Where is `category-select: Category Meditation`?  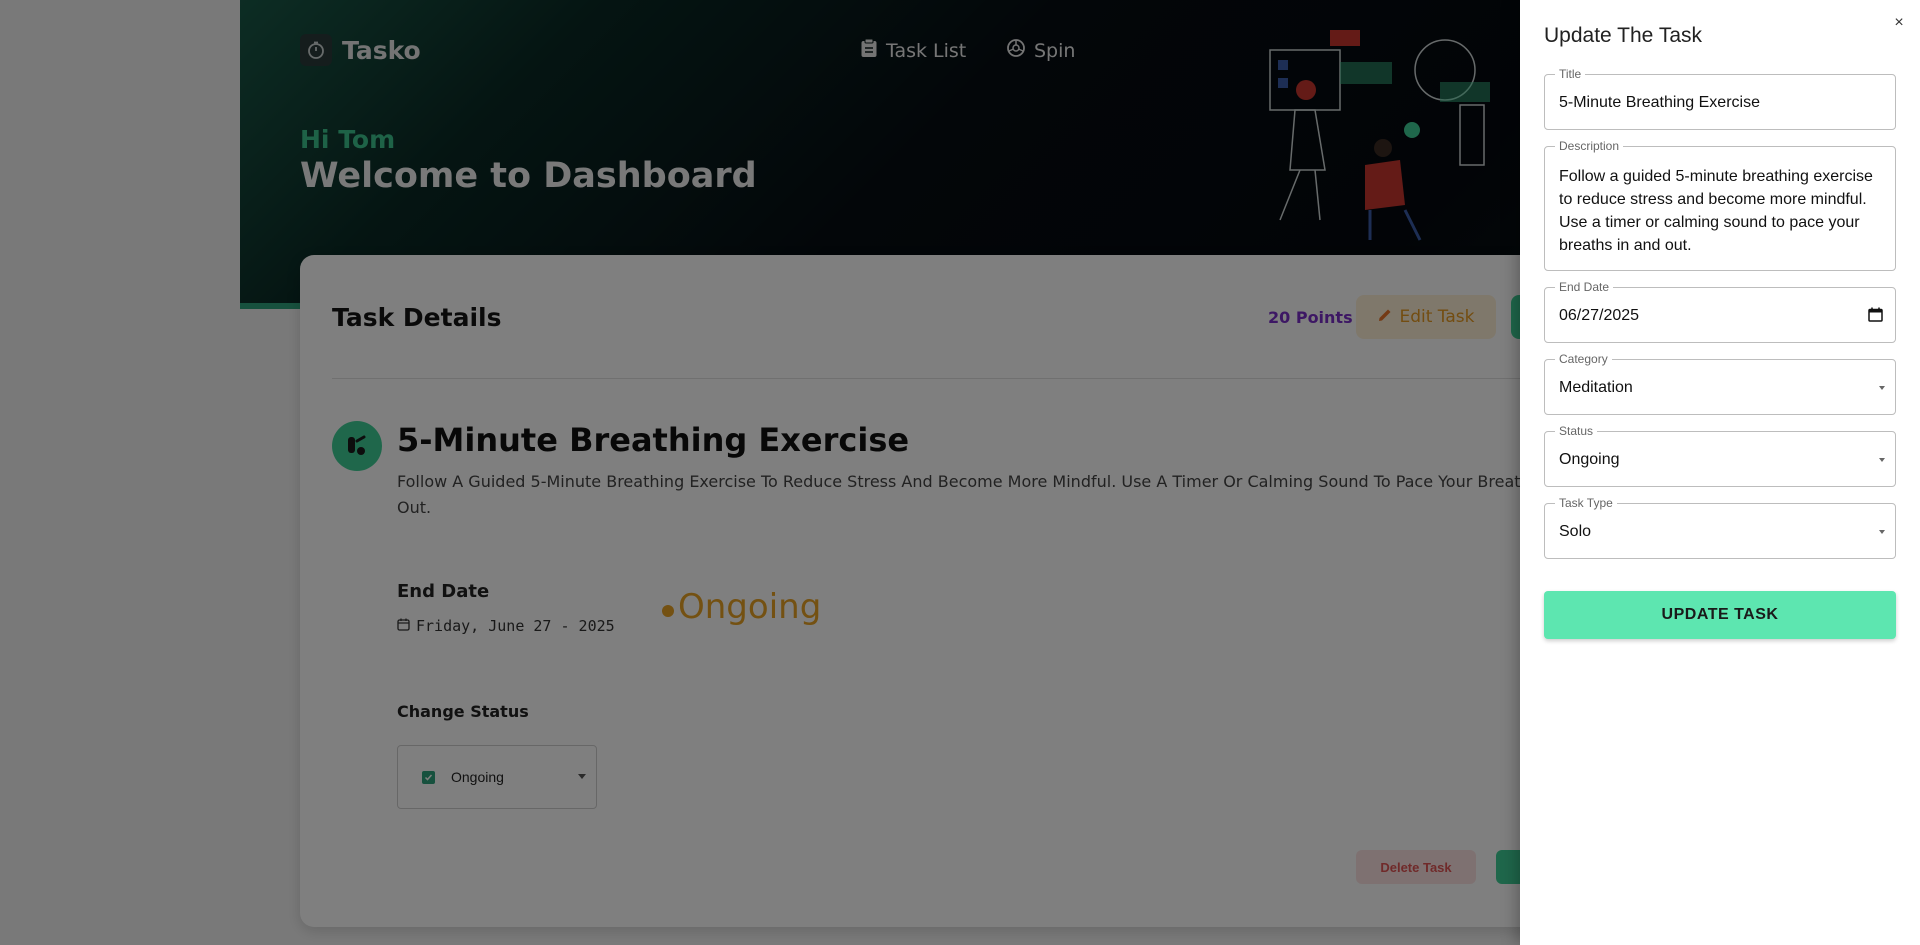 category-select: Category Meditation is located at coordinates (1720, 383).